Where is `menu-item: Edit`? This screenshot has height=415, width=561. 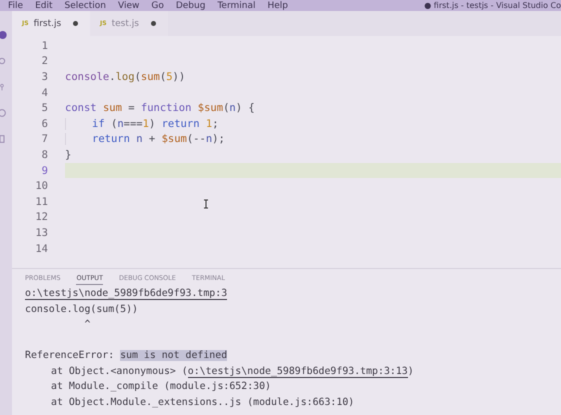
menu-item: Edit is located at coordinates (43, 6).